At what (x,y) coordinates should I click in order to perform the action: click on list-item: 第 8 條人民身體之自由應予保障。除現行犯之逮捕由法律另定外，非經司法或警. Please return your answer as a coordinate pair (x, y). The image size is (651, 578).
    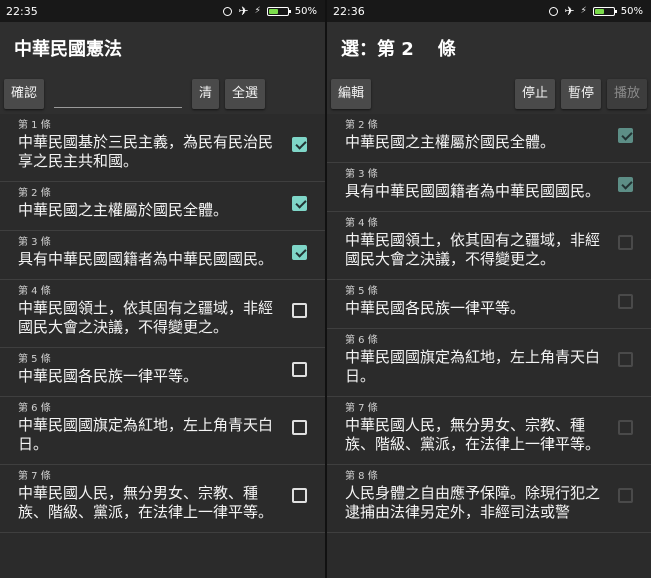
    Looking at the image, I should click on (489, 499).